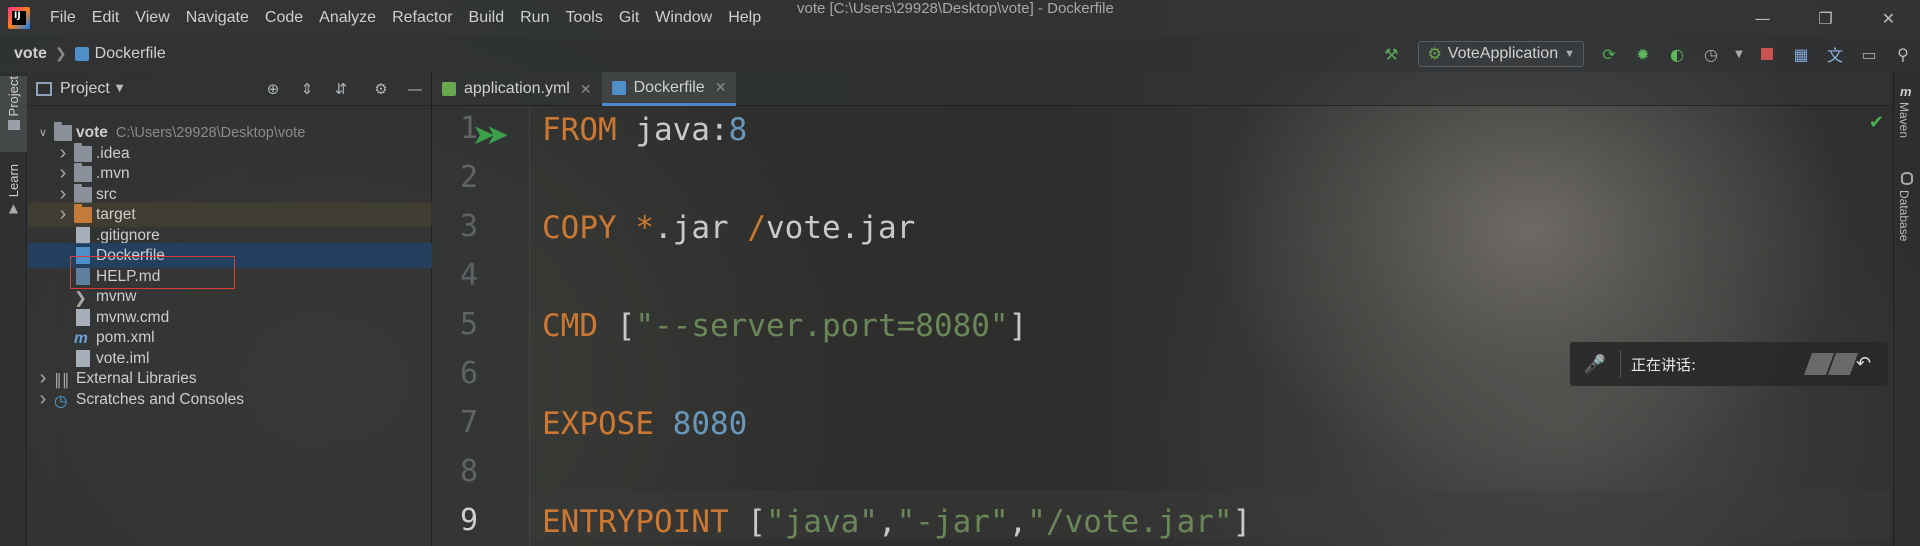  What do you see at coordinates (1762, 18) in the screenshot?
I see `minimize-icon: —` at bounding box center [1762, 18].